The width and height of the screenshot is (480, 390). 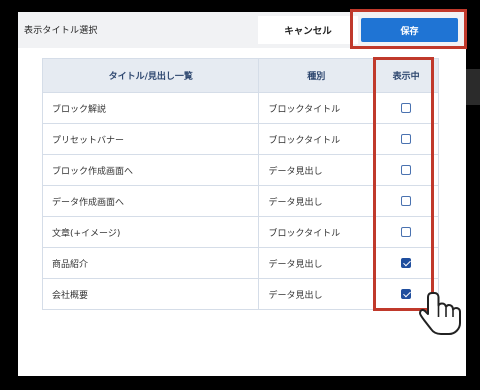 What do you see at coordinates (150, 201) in the screenshot?
I see `row-title: データ作成画面へ` at bounding box center [150, 201].